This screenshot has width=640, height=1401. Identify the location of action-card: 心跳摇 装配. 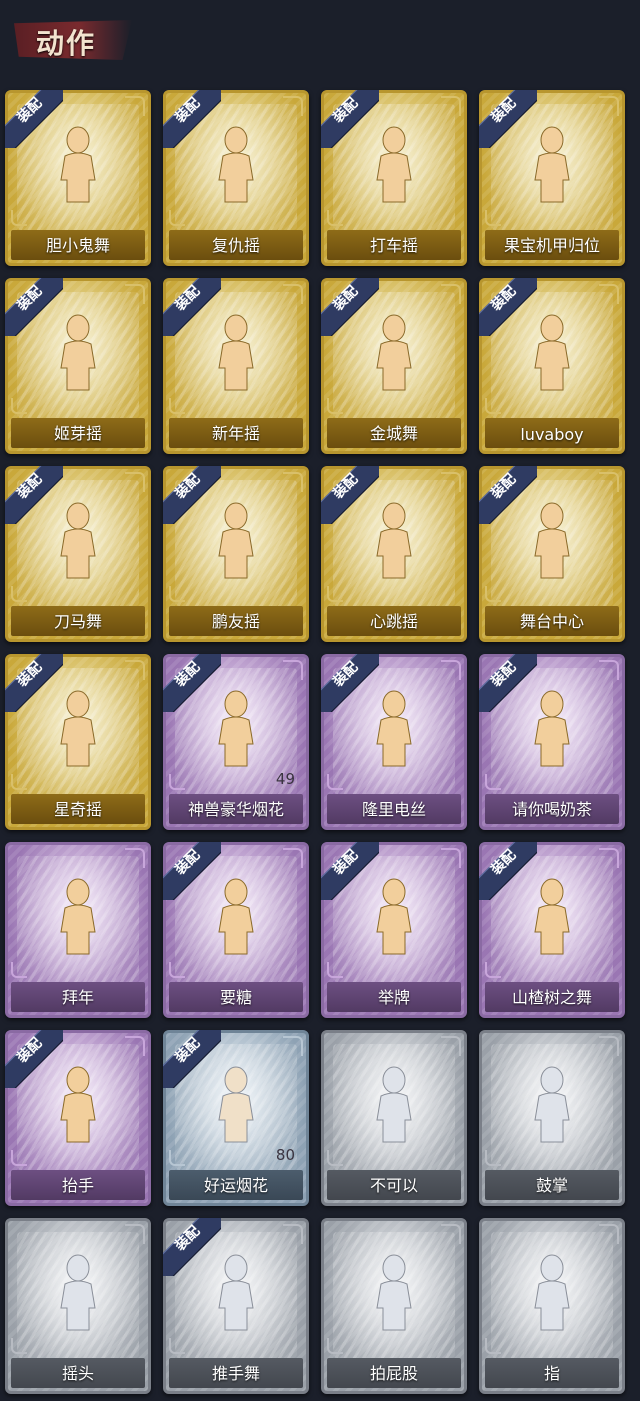
(394, 554).